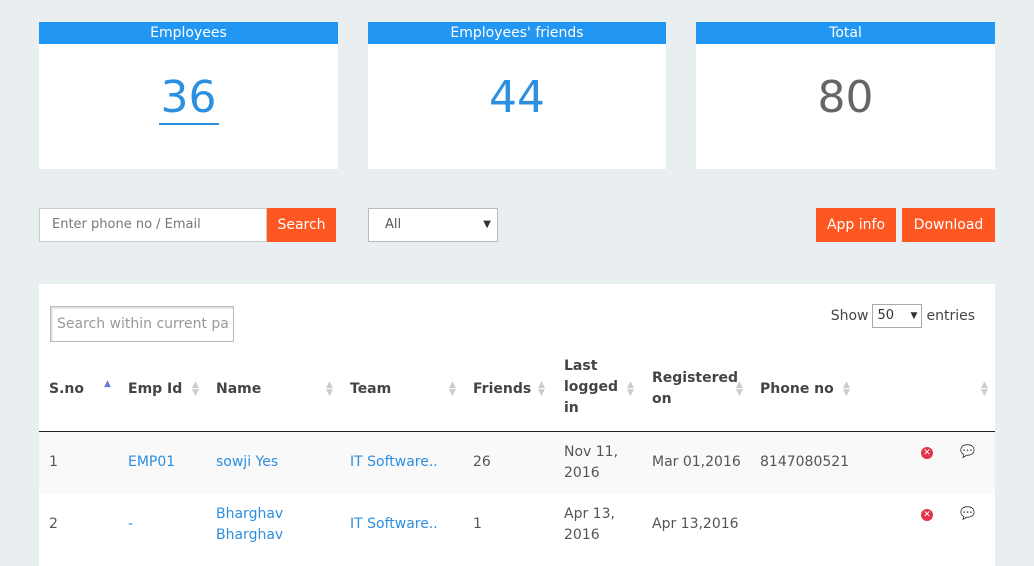 The image size is (1034, 566). Describe the element at coordinates (695, 389) in the screenshot. I see `column-header-registered-on: Registered on` at that location.